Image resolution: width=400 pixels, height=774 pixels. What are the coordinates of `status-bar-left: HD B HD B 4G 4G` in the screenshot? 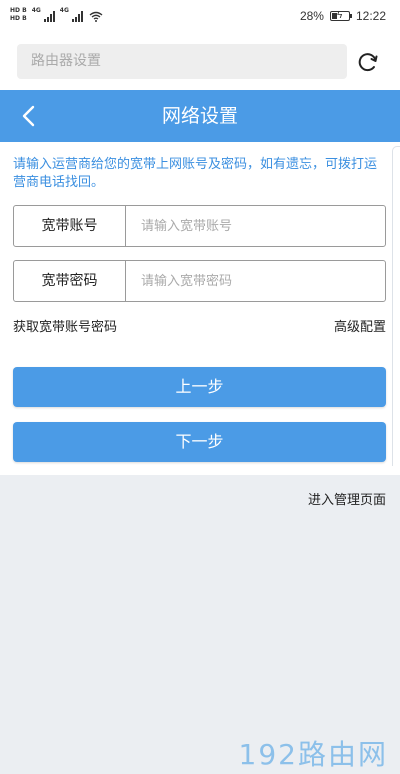 It's located at (56, 14).